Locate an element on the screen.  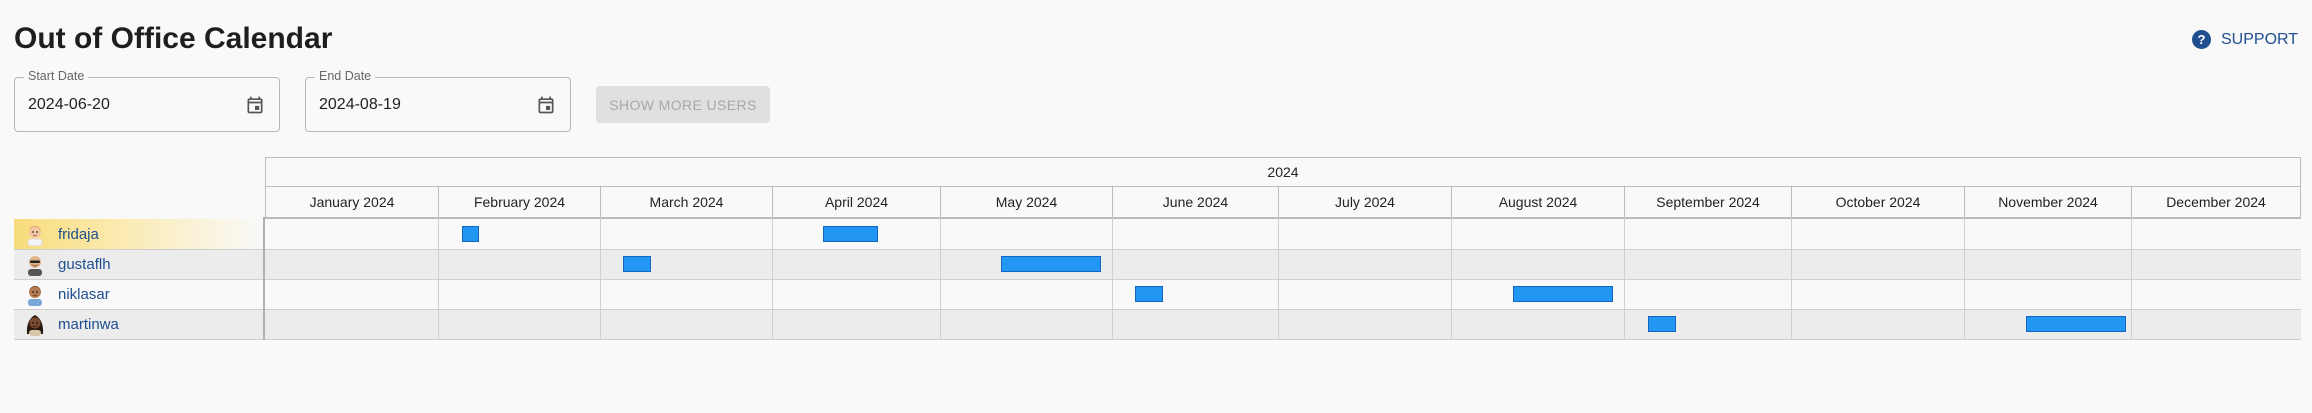
user-row-martinwa: martinwa is located at coordinates (138, 324).